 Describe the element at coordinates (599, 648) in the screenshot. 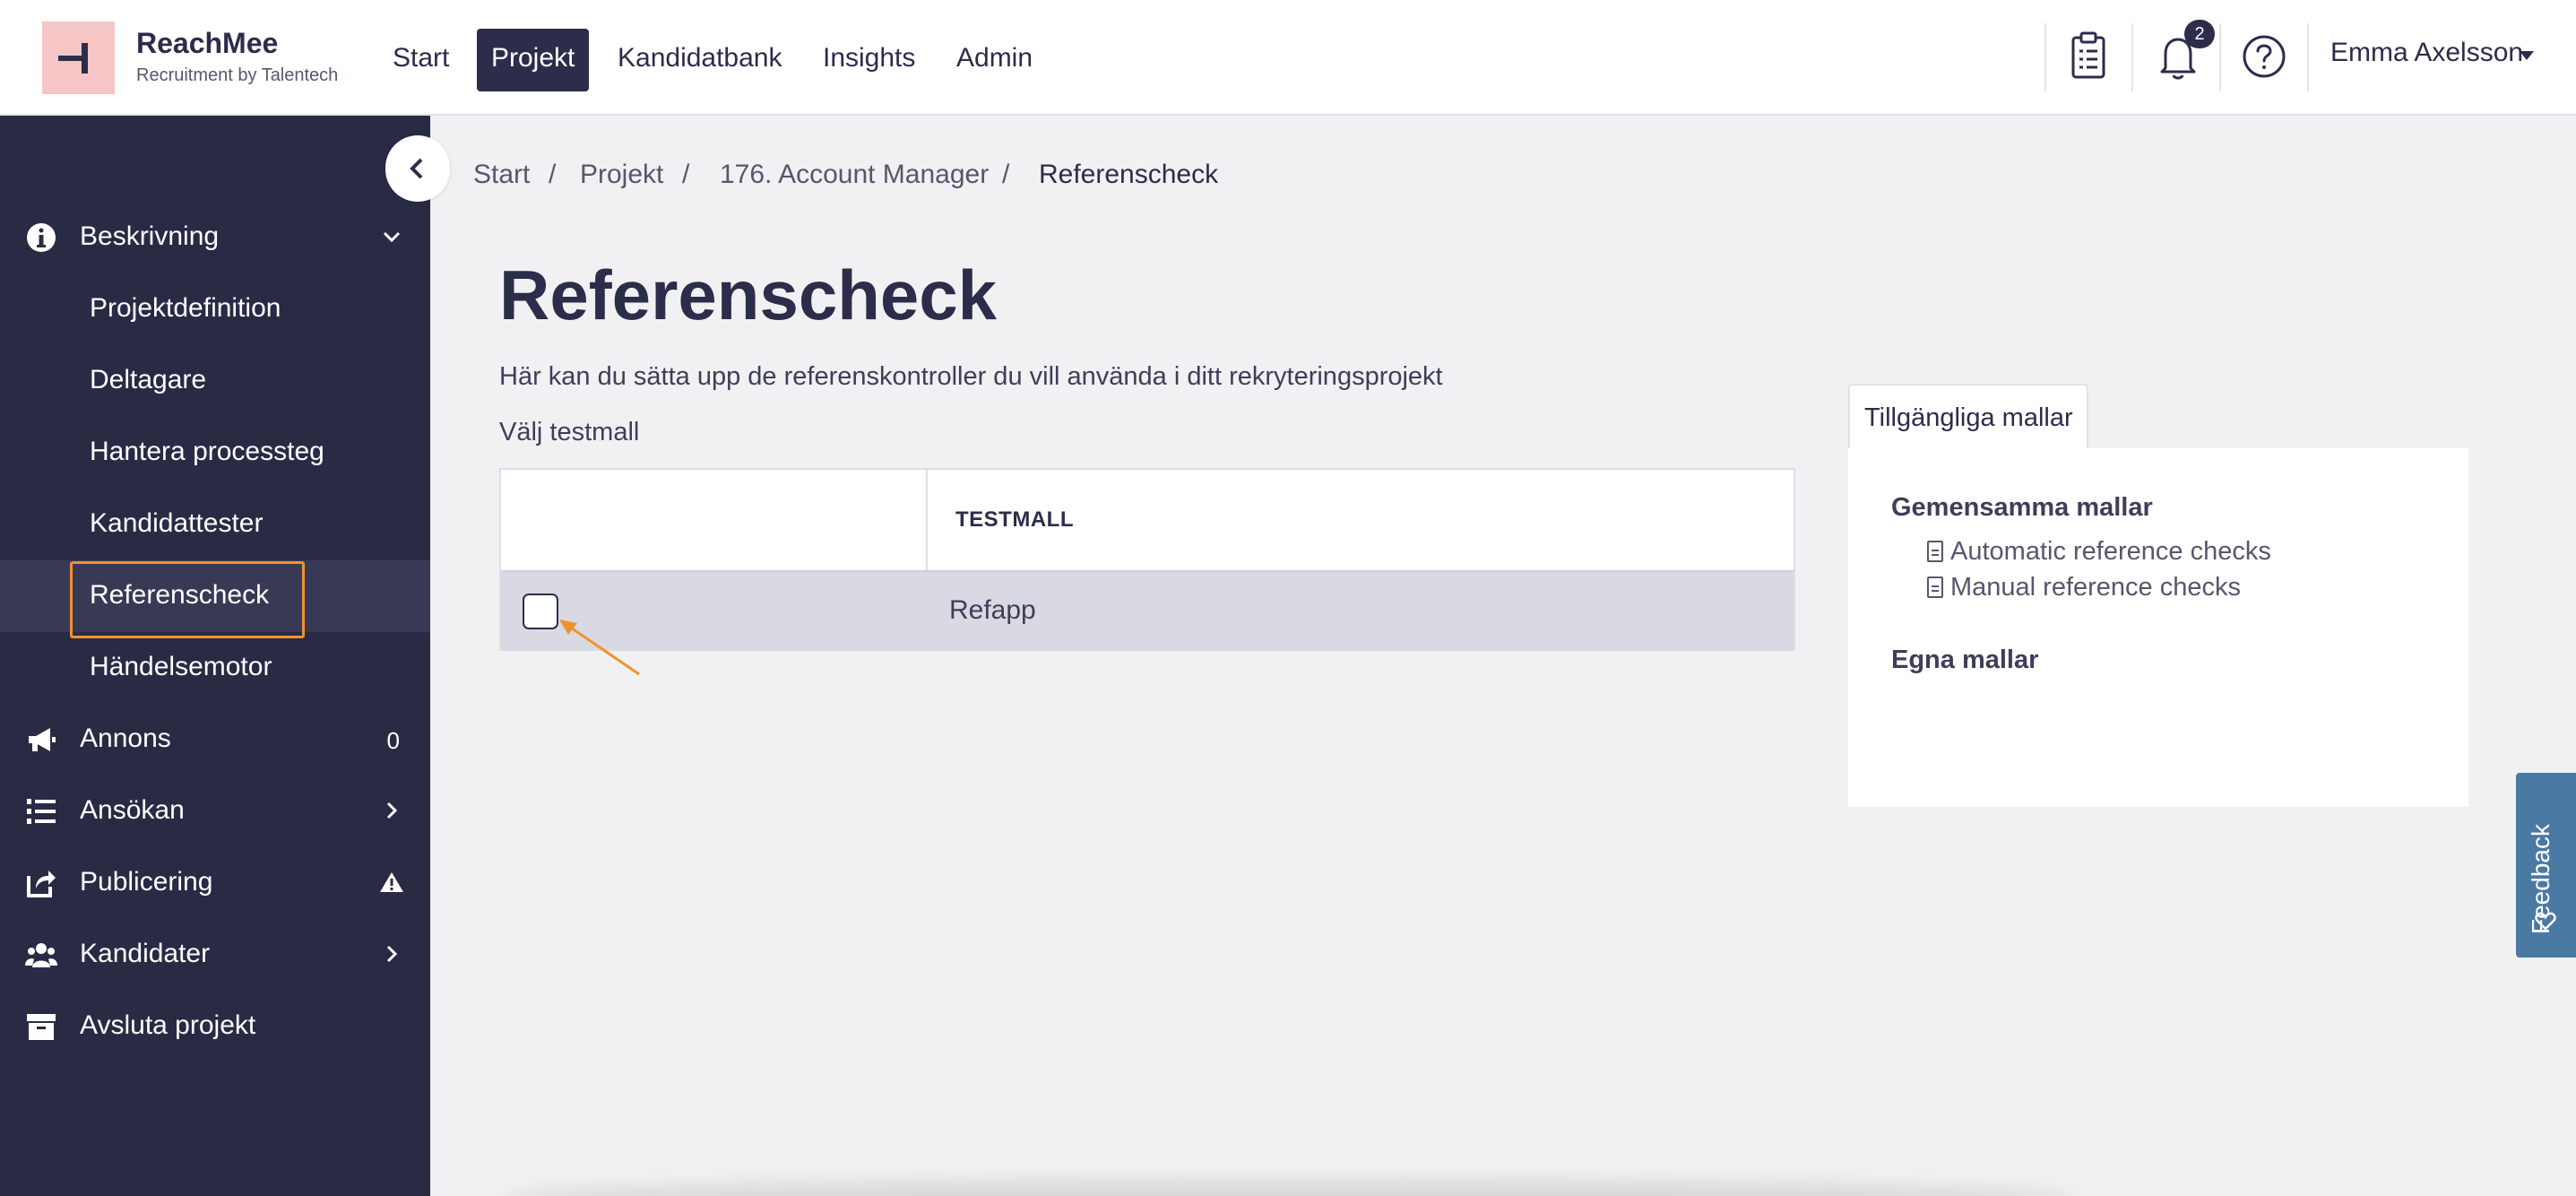

I see `pointer-arrow-annotation` at that location.